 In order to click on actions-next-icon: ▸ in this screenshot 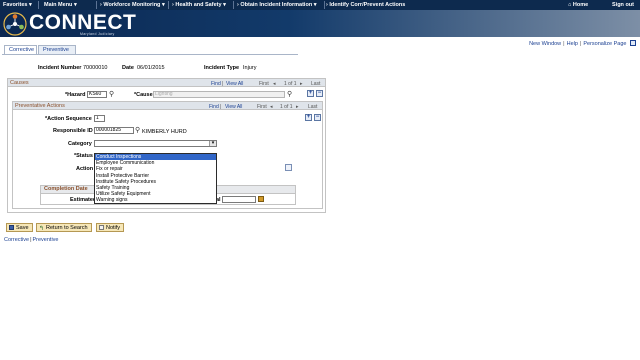, I will do `click(297, 107)`.